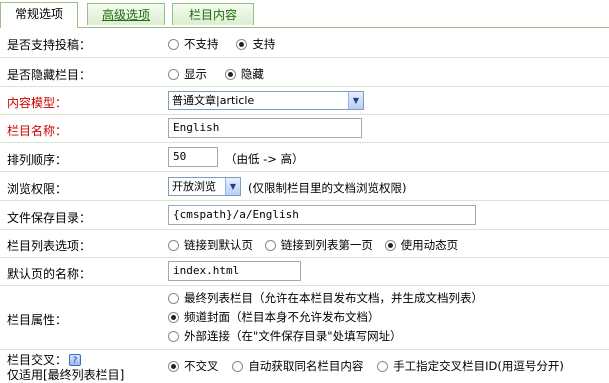 This screenshot has width=609, height=383. I want to click on label-allow-submit: 是否支持投稿：, so click(49, 45).